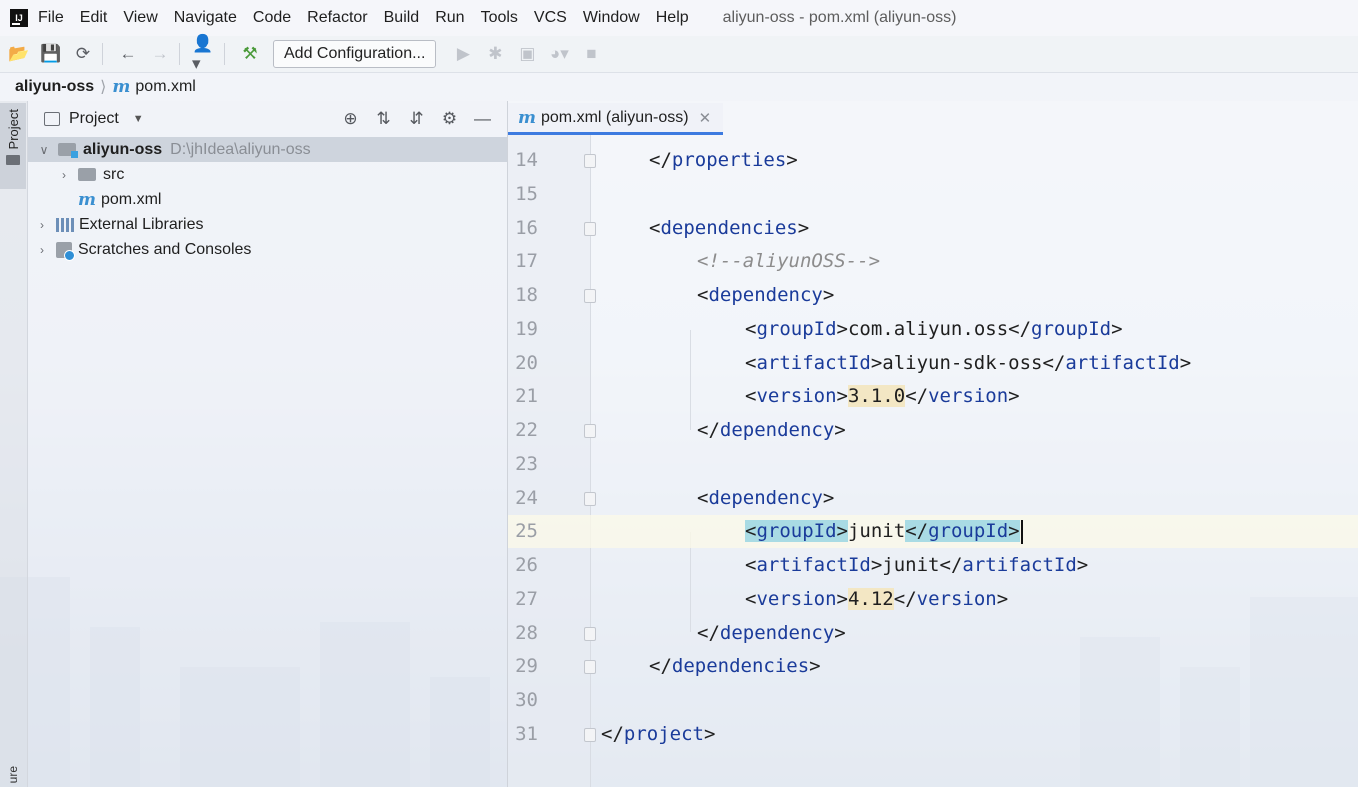 Image resolution: width=1358 pixels, height=787 pixels. Describe the element at coordinates (591, 54) in the screenshot. I see `stop-icon: ■` at that location.